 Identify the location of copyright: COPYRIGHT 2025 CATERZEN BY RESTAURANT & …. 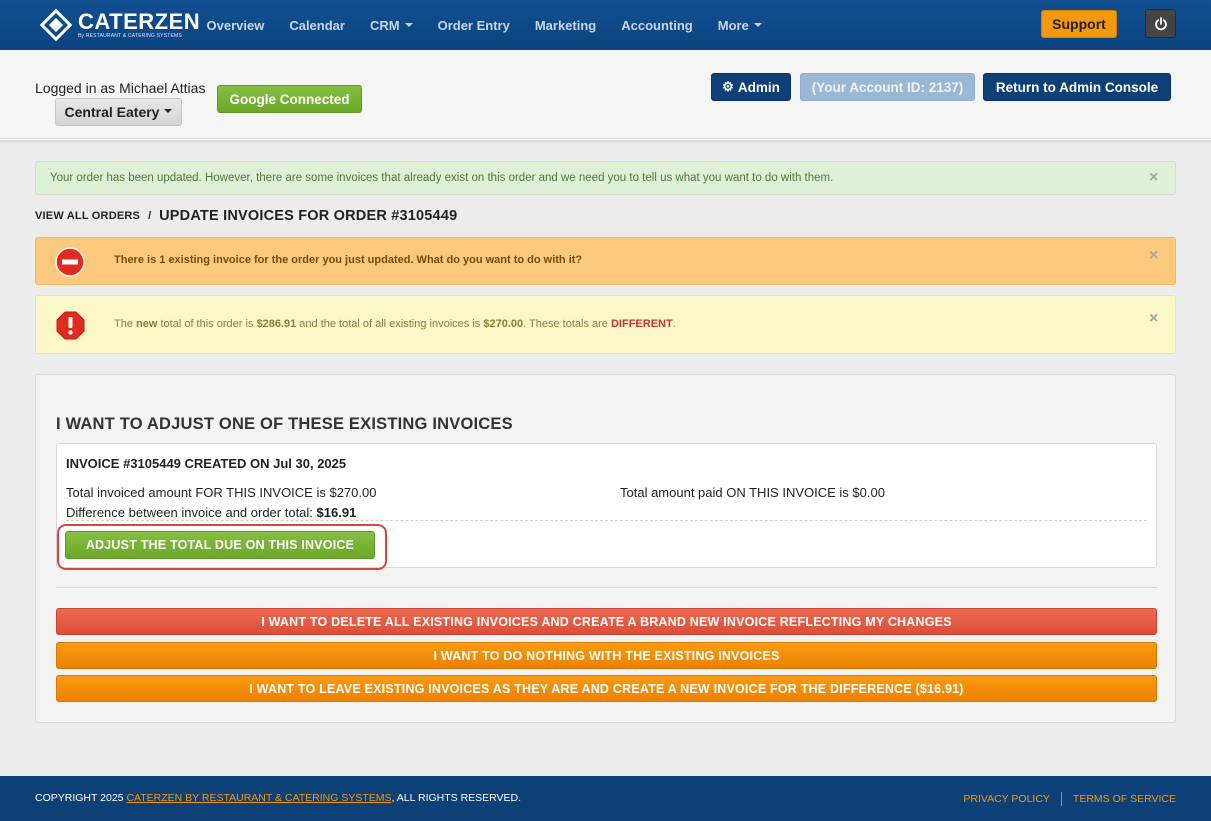
(278, 798).